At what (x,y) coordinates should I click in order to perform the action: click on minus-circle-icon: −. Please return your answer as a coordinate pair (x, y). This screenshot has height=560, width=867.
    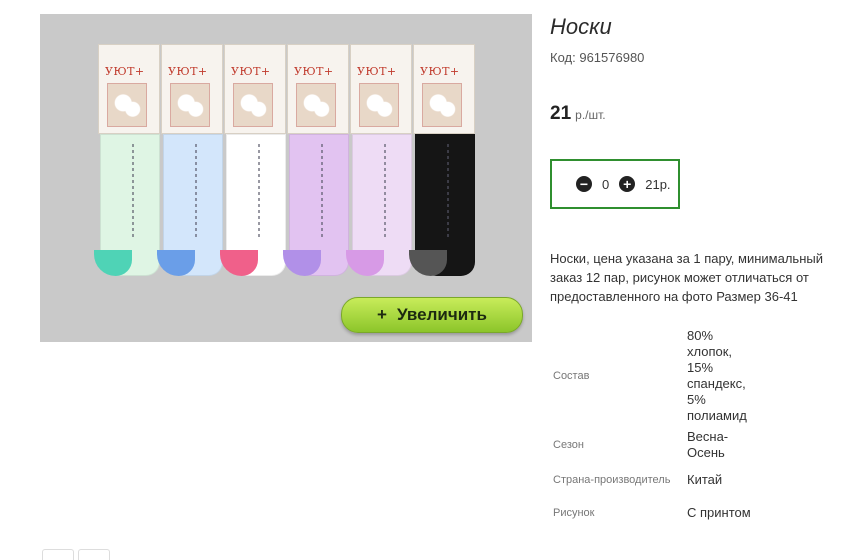
    Looking at the image, I should click on (584, 184).